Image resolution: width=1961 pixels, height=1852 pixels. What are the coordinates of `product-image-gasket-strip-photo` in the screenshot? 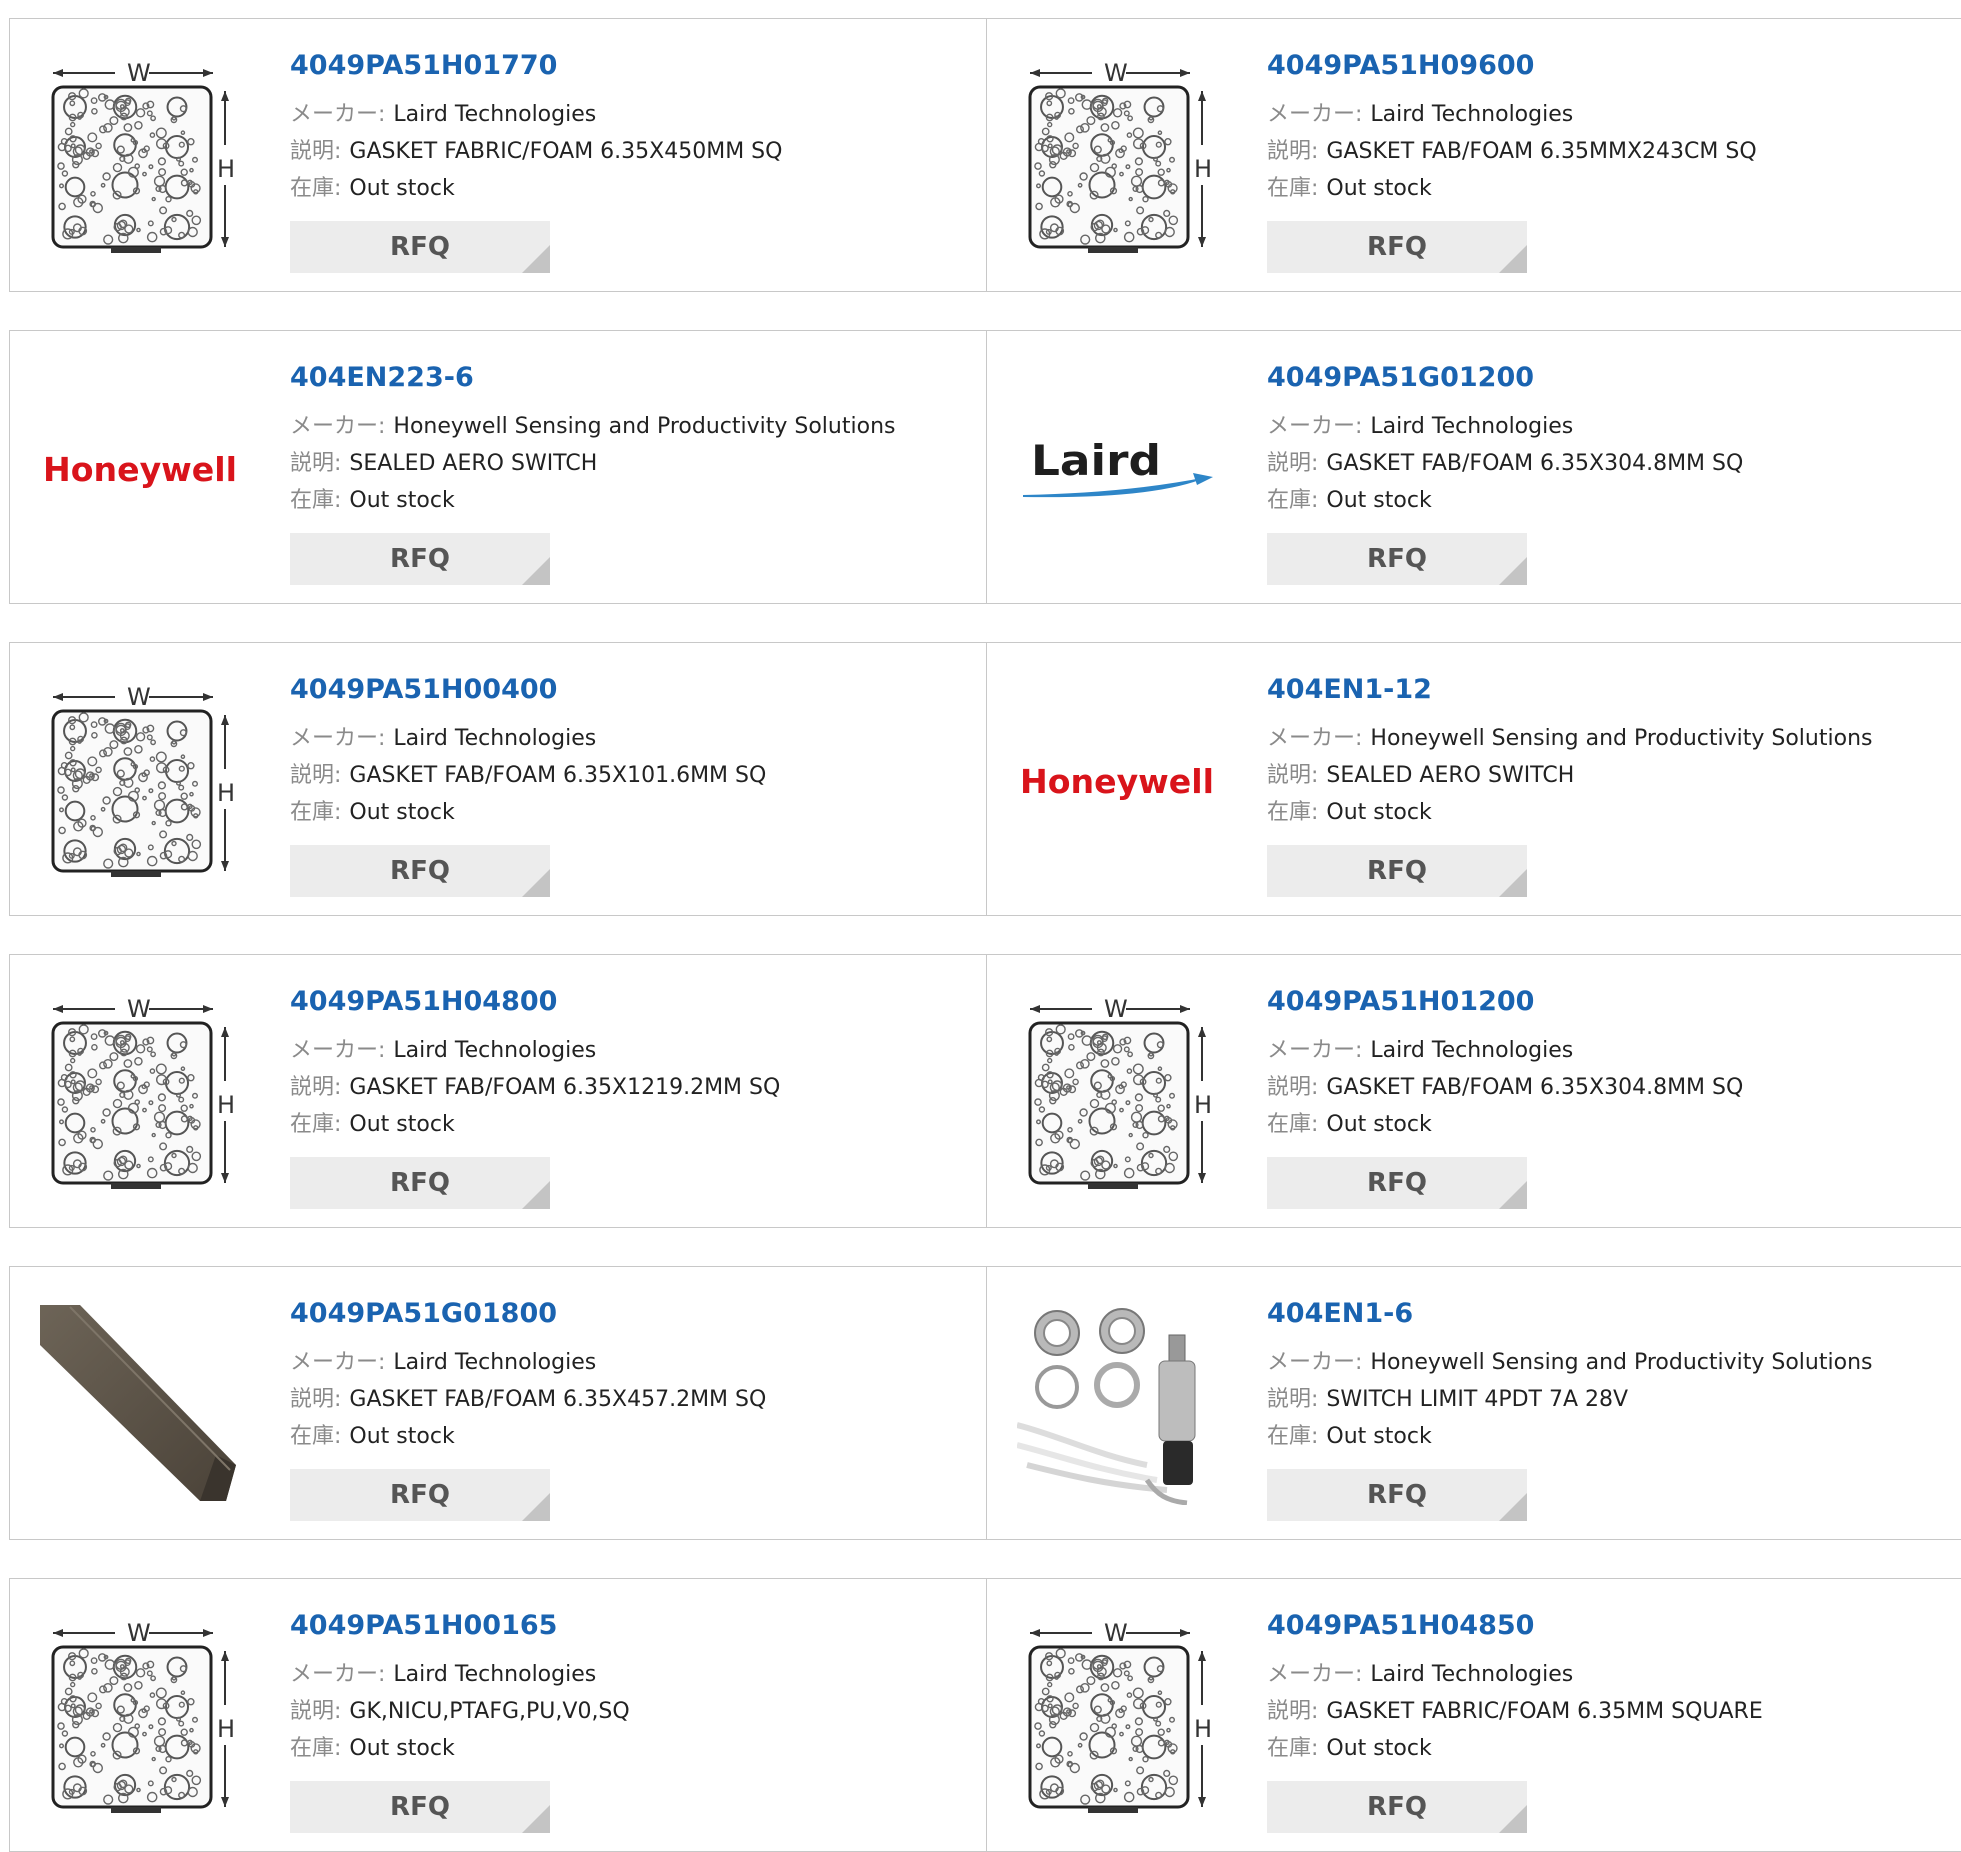 It's located at (140, 1405).